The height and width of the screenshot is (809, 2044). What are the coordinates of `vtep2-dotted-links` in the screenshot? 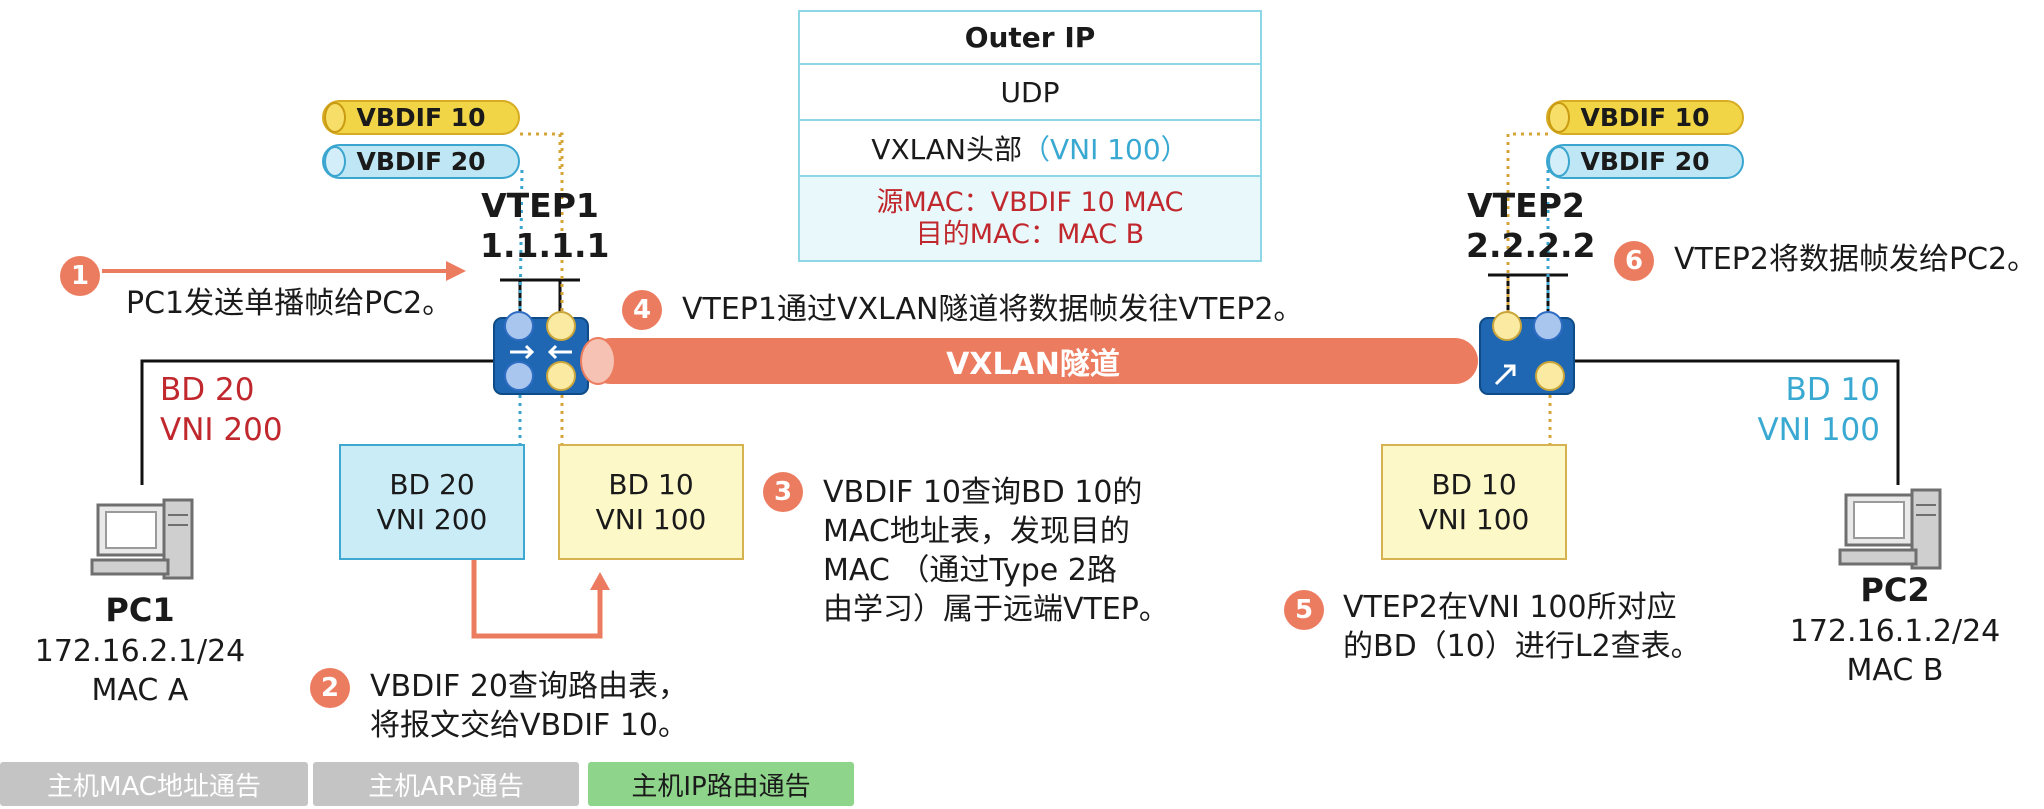 It's located at (1529, 289).